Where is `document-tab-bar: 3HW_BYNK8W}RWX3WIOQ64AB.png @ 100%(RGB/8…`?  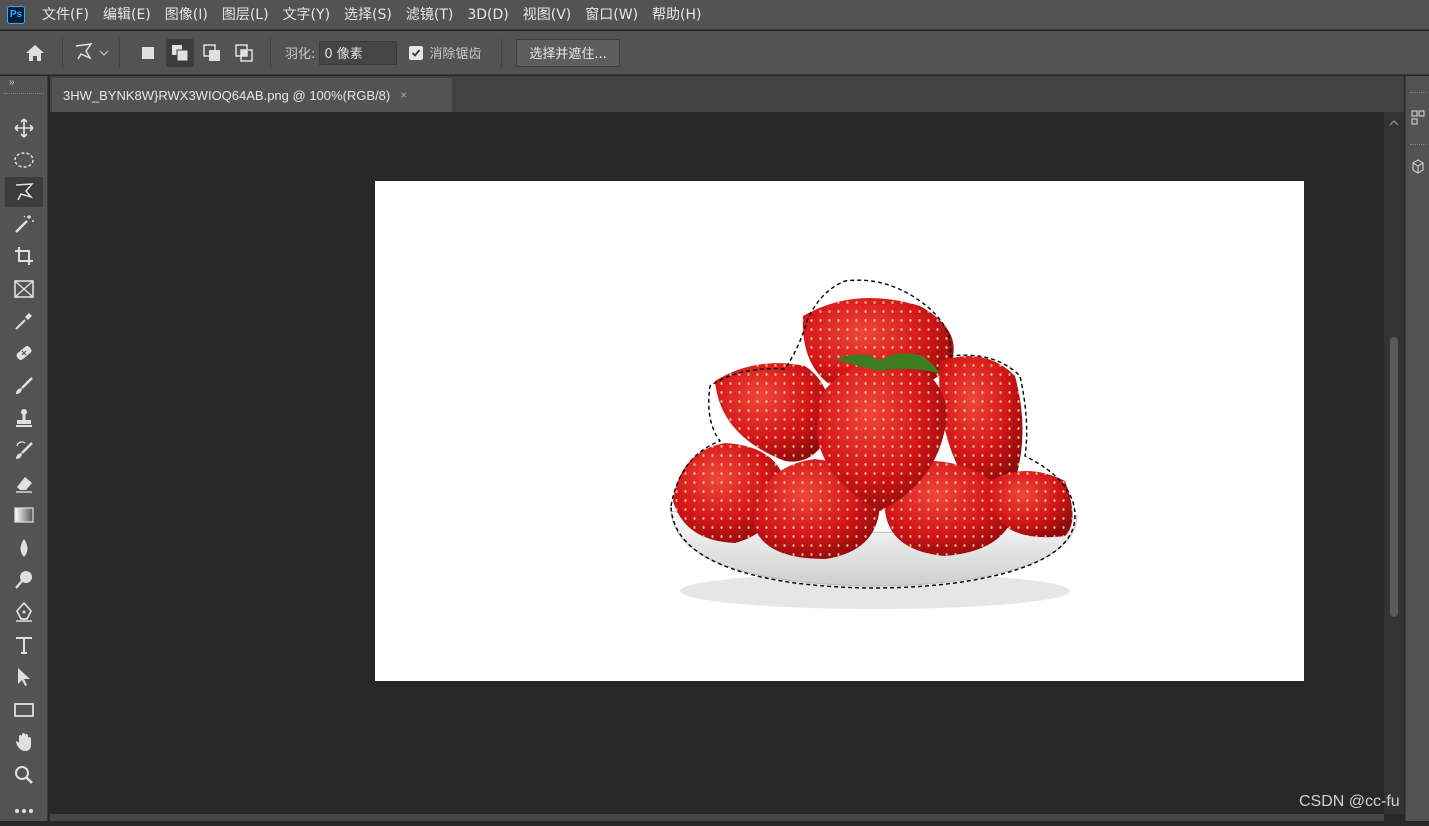
document-tab-bar: 3HW_BYNK8W}RWX3WIOQ64AB.png @ 100%(RGB/8… is located at coordinates (727, 94).